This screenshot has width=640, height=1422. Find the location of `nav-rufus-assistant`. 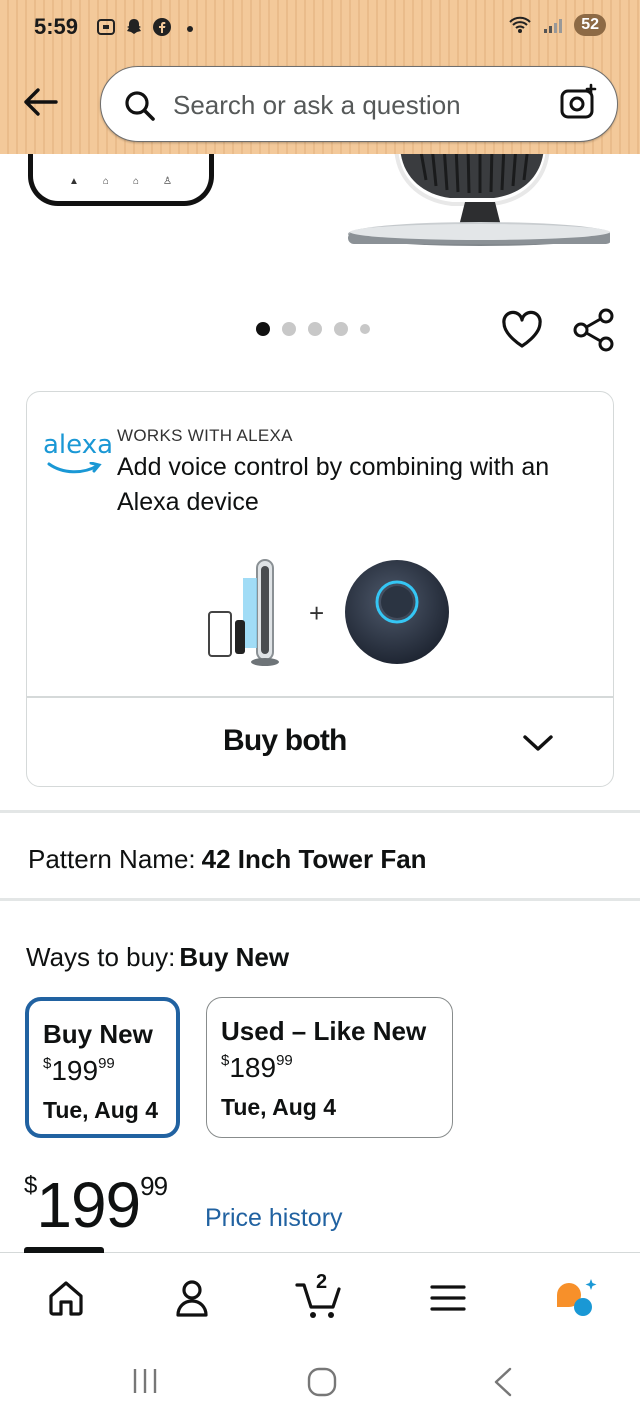

nav-rufus-assistant is located at coordinates (576, 1298).